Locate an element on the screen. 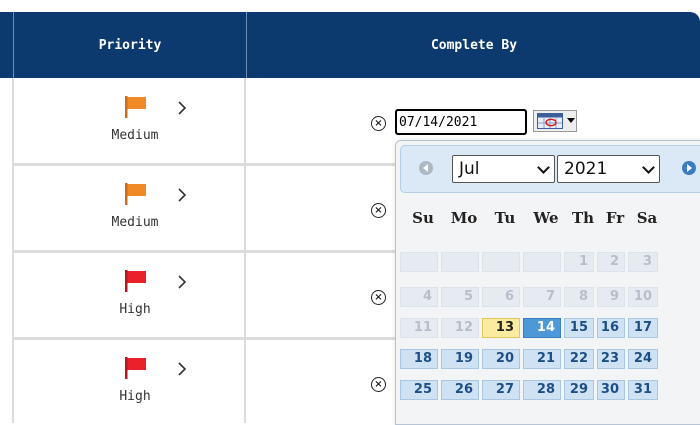  complete-by-date-input is located at coordinates (461, 122).